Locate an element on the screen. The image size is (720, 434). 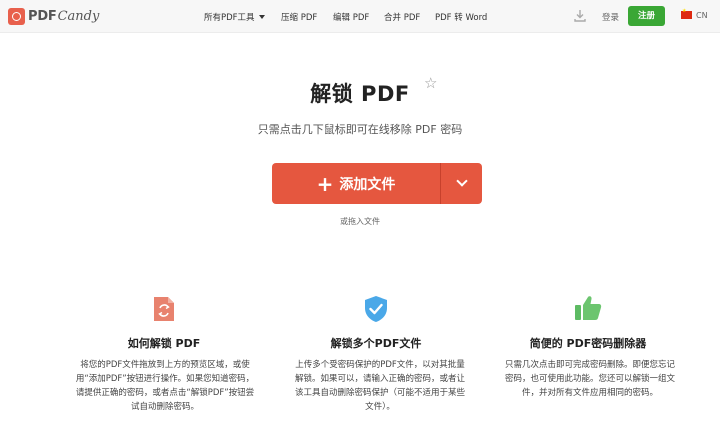
feature-line: 文件）。 is located at coordinates (380, 407).